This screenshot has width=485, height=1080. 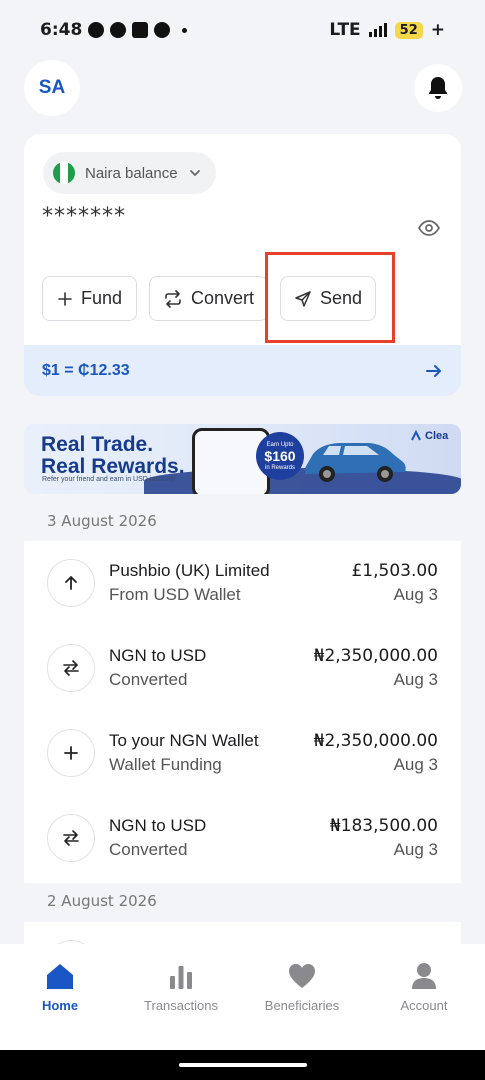 I want to click on nav-beneficiaries-label: Beneficiaries, so click(x=302, y=1005).